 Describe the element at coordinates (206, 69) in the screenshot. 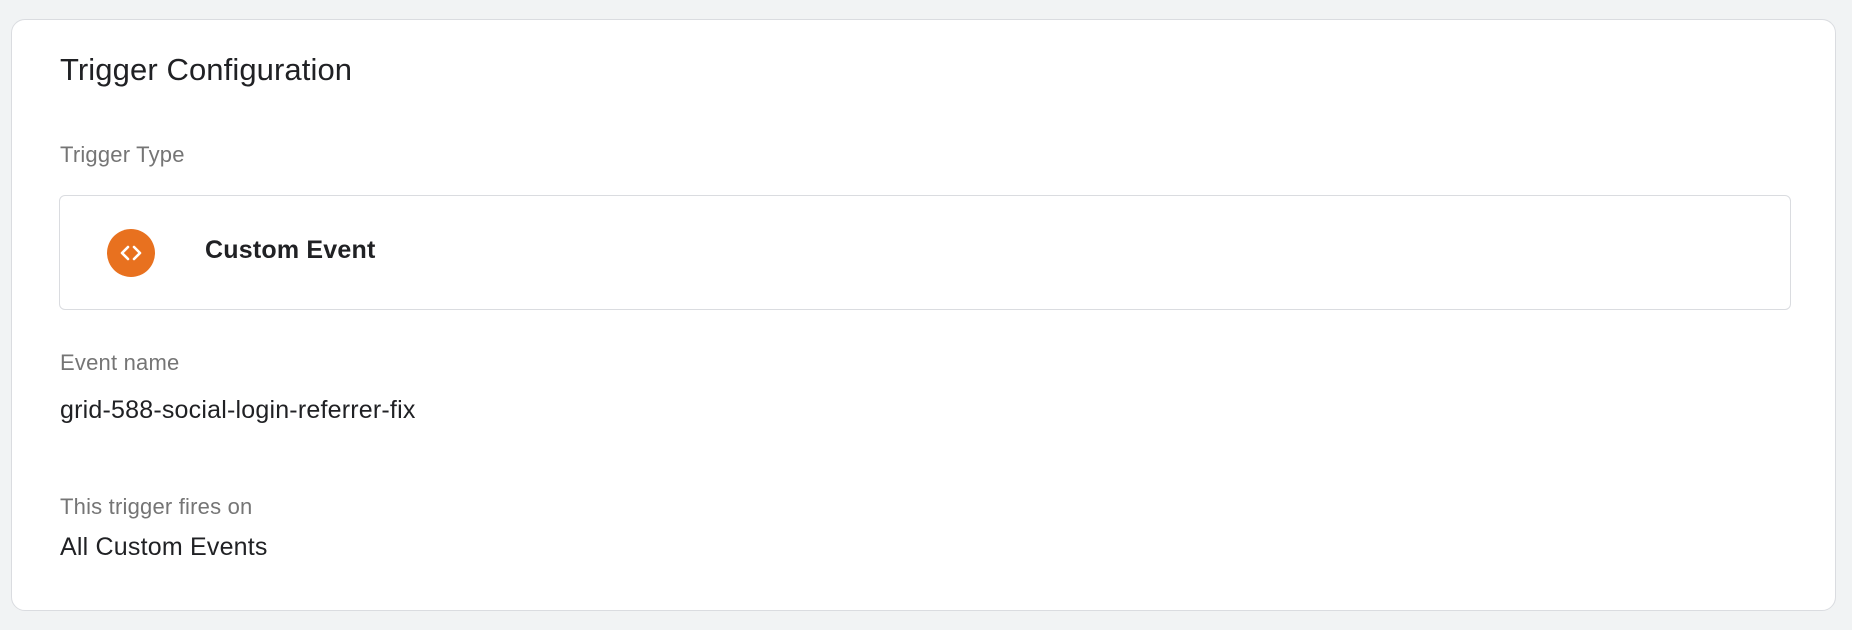

I see `card-title: Trigger Configuration` at that location.